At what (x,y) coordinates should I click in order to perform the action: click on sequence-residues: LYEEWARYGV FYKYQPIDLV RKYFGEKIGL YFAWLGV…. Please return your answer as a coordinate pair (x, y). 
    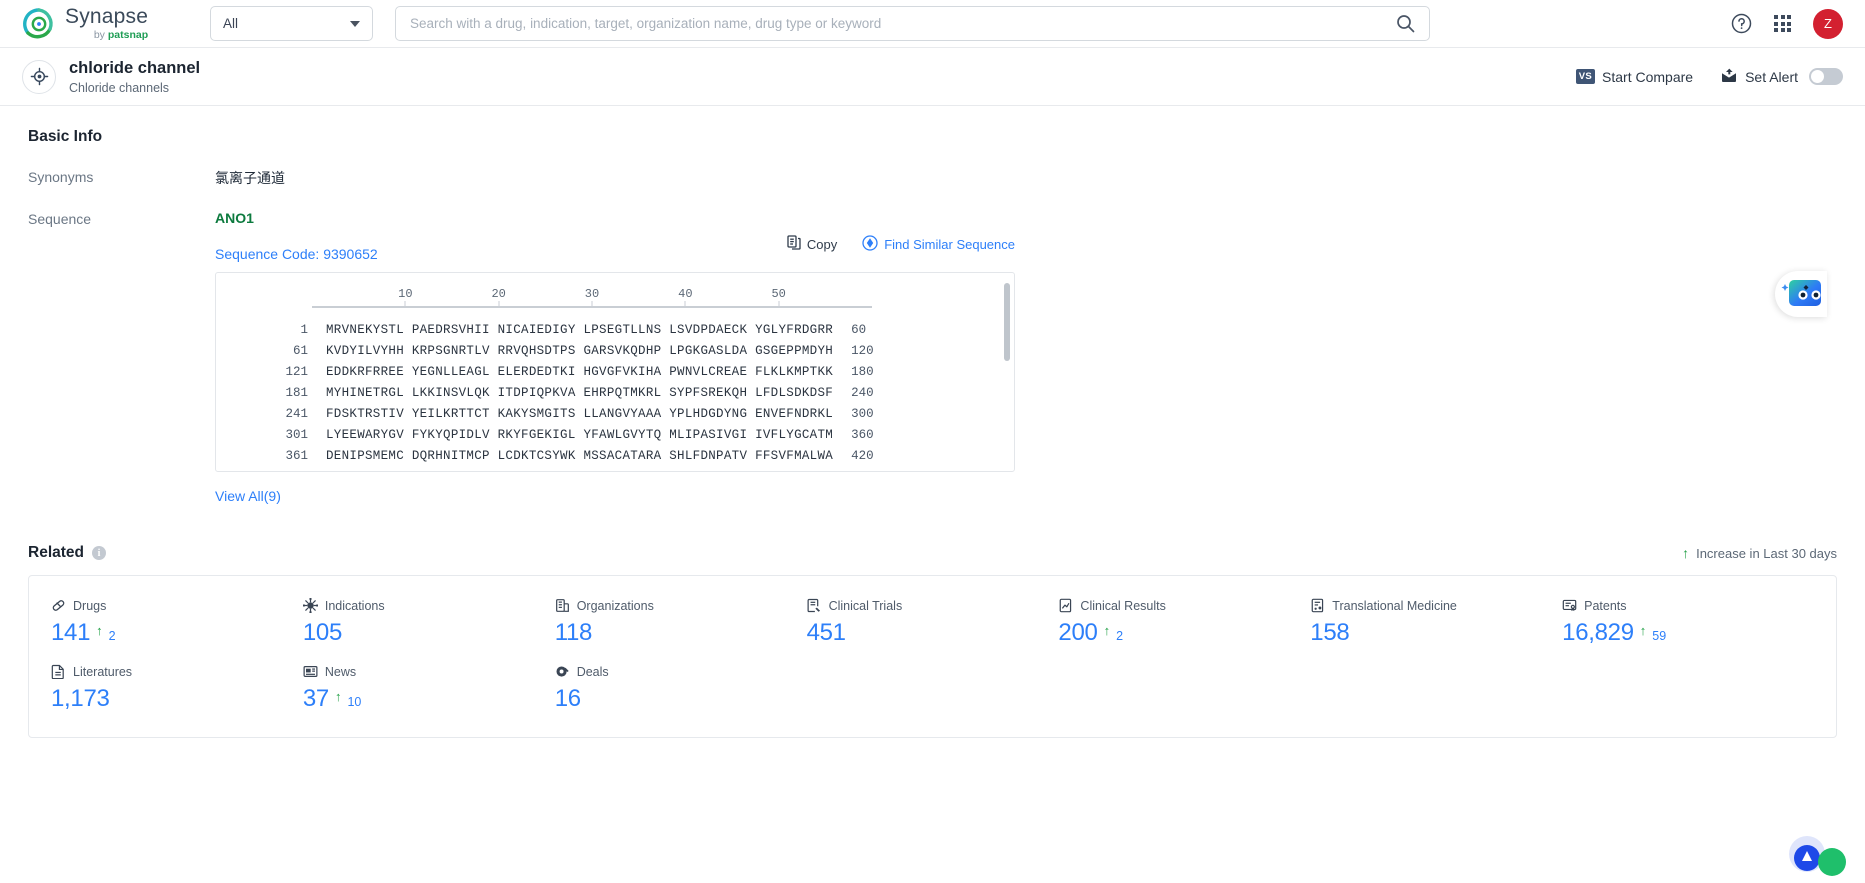
    Looking at the image, I should click on (579, 435).